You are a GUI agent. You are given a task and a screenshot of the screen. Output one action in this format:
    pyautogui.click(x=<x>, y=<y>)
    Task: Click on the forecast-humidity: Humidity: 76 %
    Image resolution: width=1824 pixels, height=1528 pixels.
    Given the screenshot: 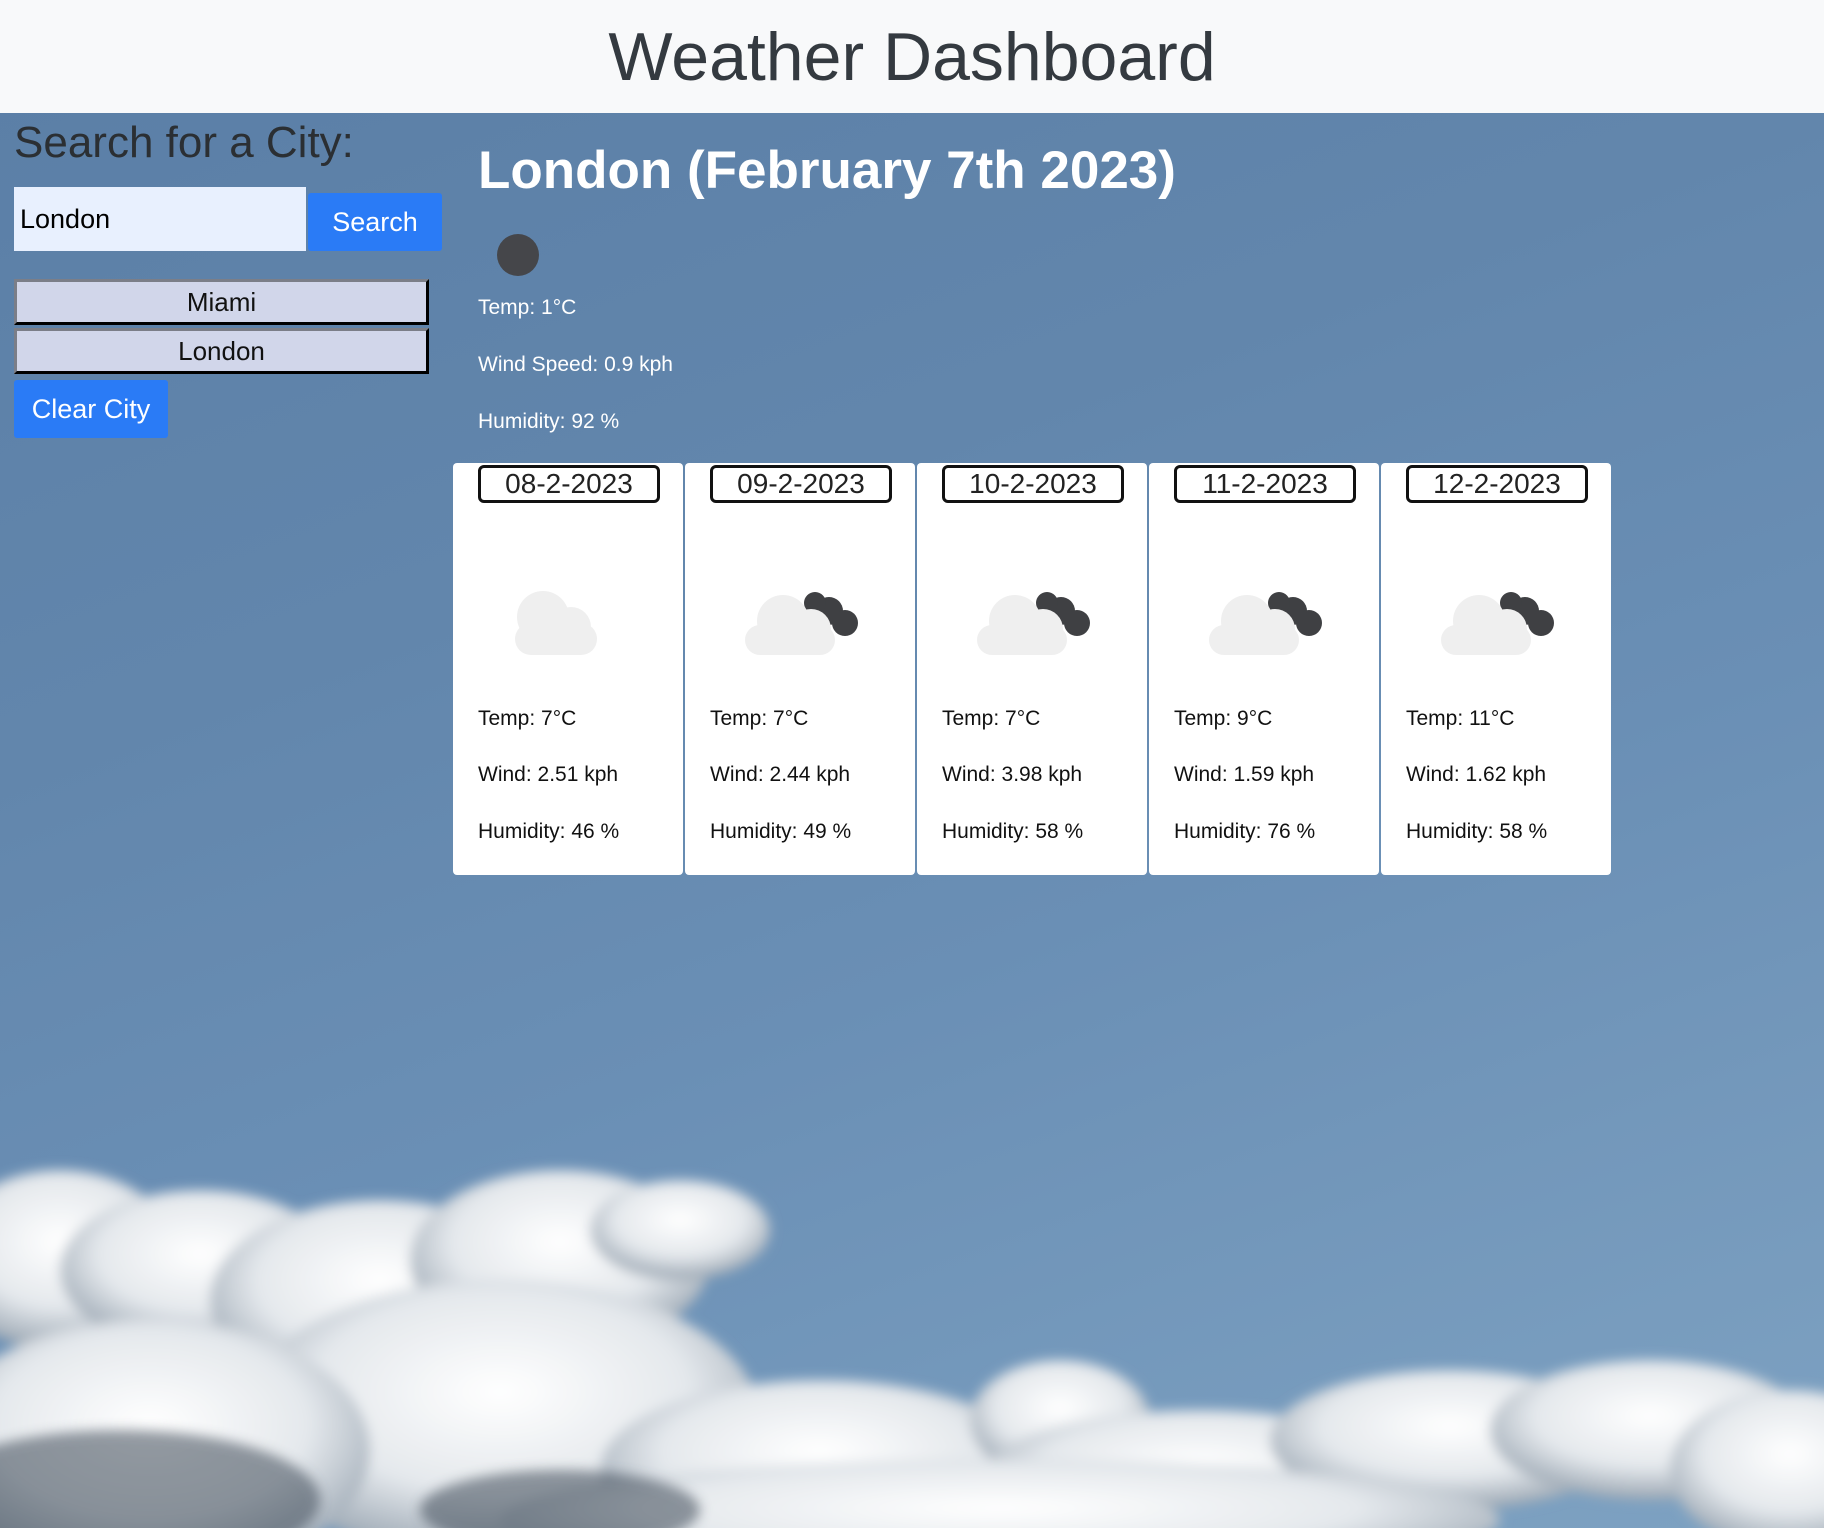 What is the action you would take?
    pyautogui.click(x=1245, y=831)
    